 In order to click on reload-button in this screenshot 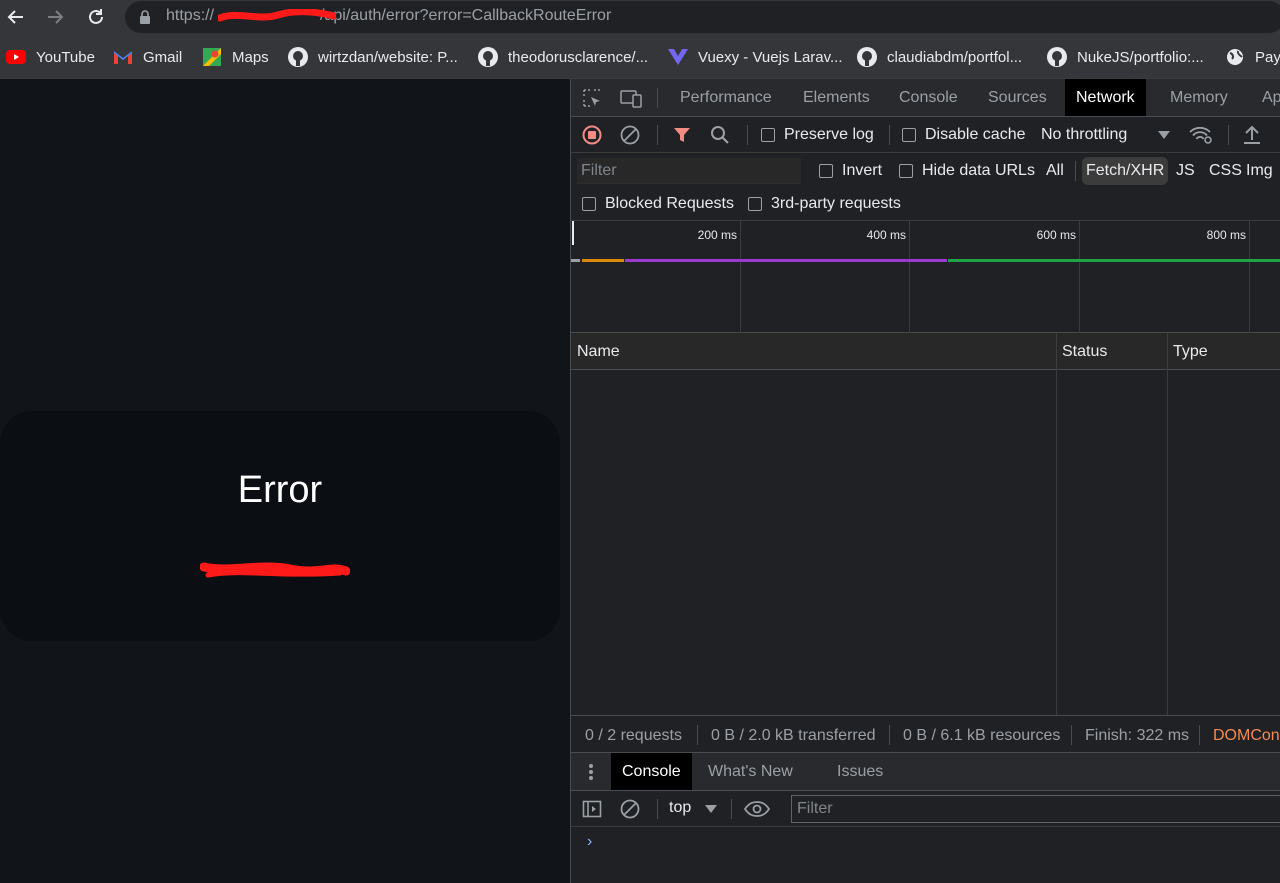, I will do `click(96, 17)`.